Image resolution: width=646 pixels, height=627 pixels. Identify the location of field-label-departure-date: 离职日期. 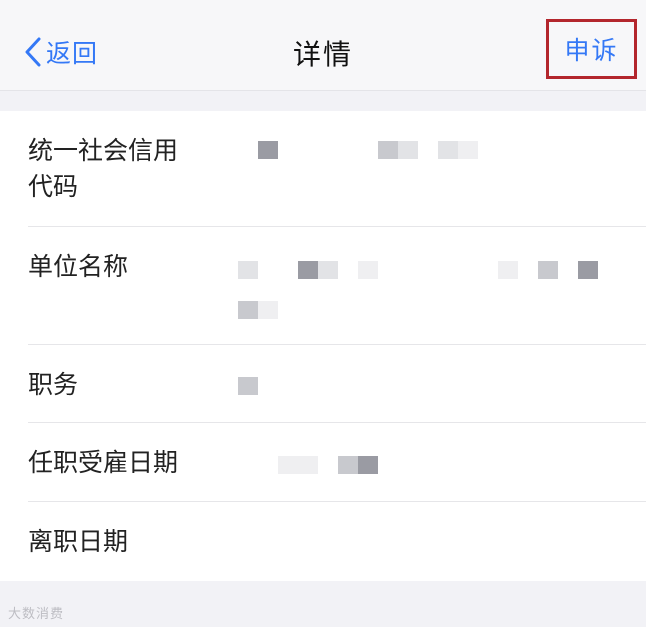
(78, 541).